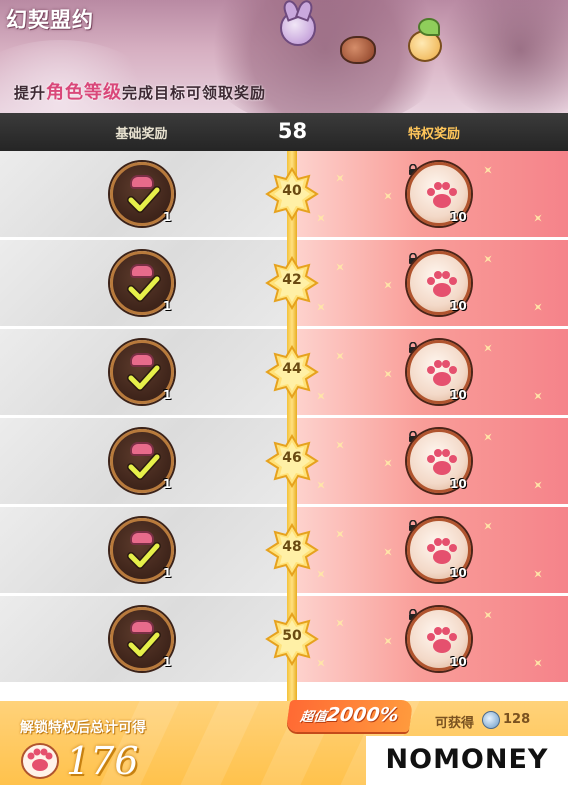  I want to click on obtain-value: 128, so click(517, 719).